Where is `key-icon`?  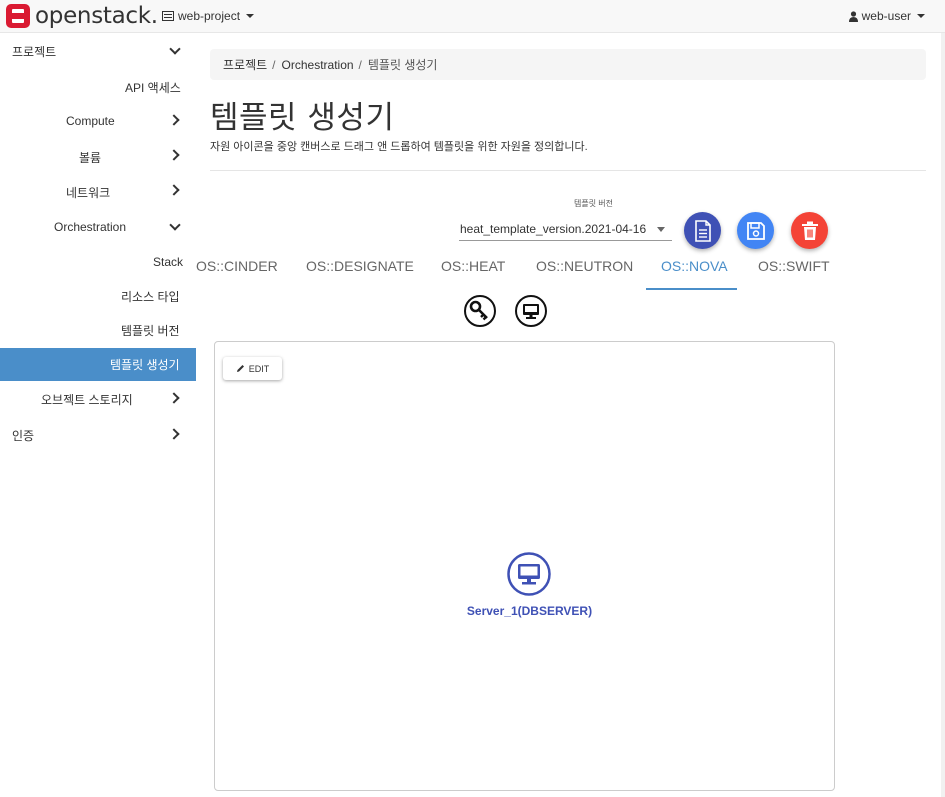
key-icon is located at coordinates (480, 311).